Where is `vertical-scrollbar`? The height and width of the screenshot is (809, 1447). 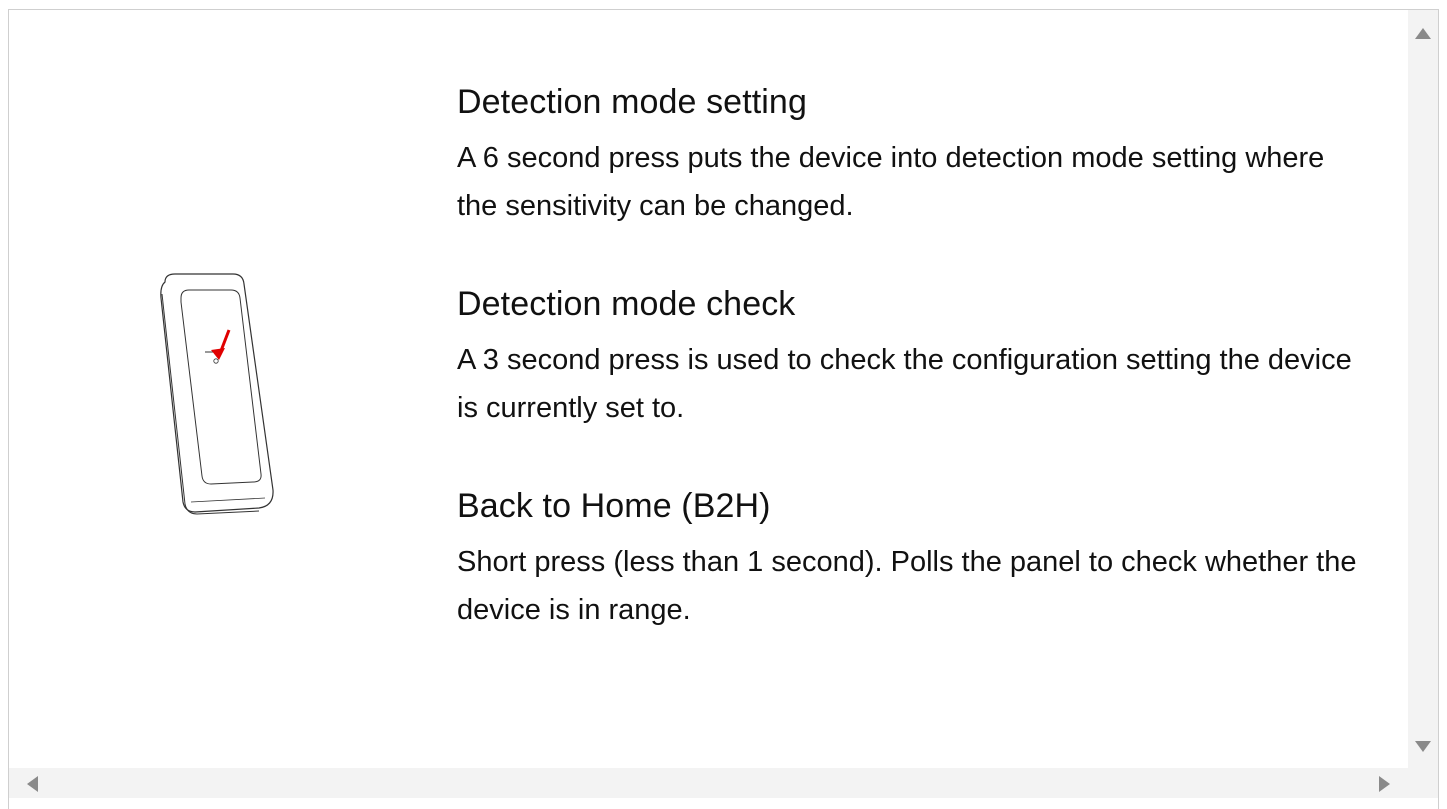 vertical-scrollbar is located at coordinates (1423, 389).